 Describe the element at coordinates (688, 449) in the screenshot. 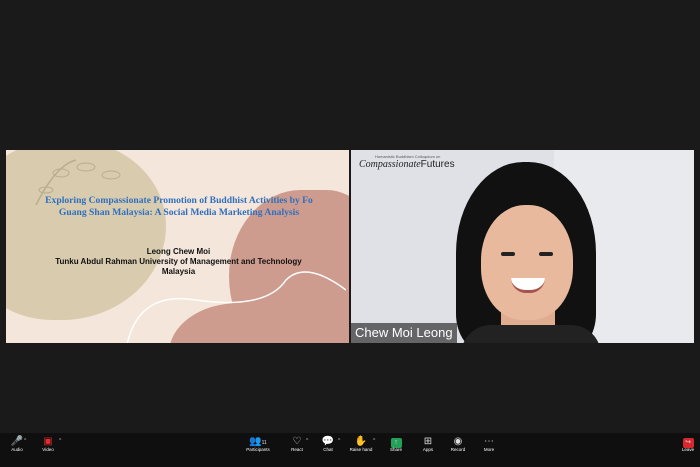

I see `leave-label: Leave` at that location.